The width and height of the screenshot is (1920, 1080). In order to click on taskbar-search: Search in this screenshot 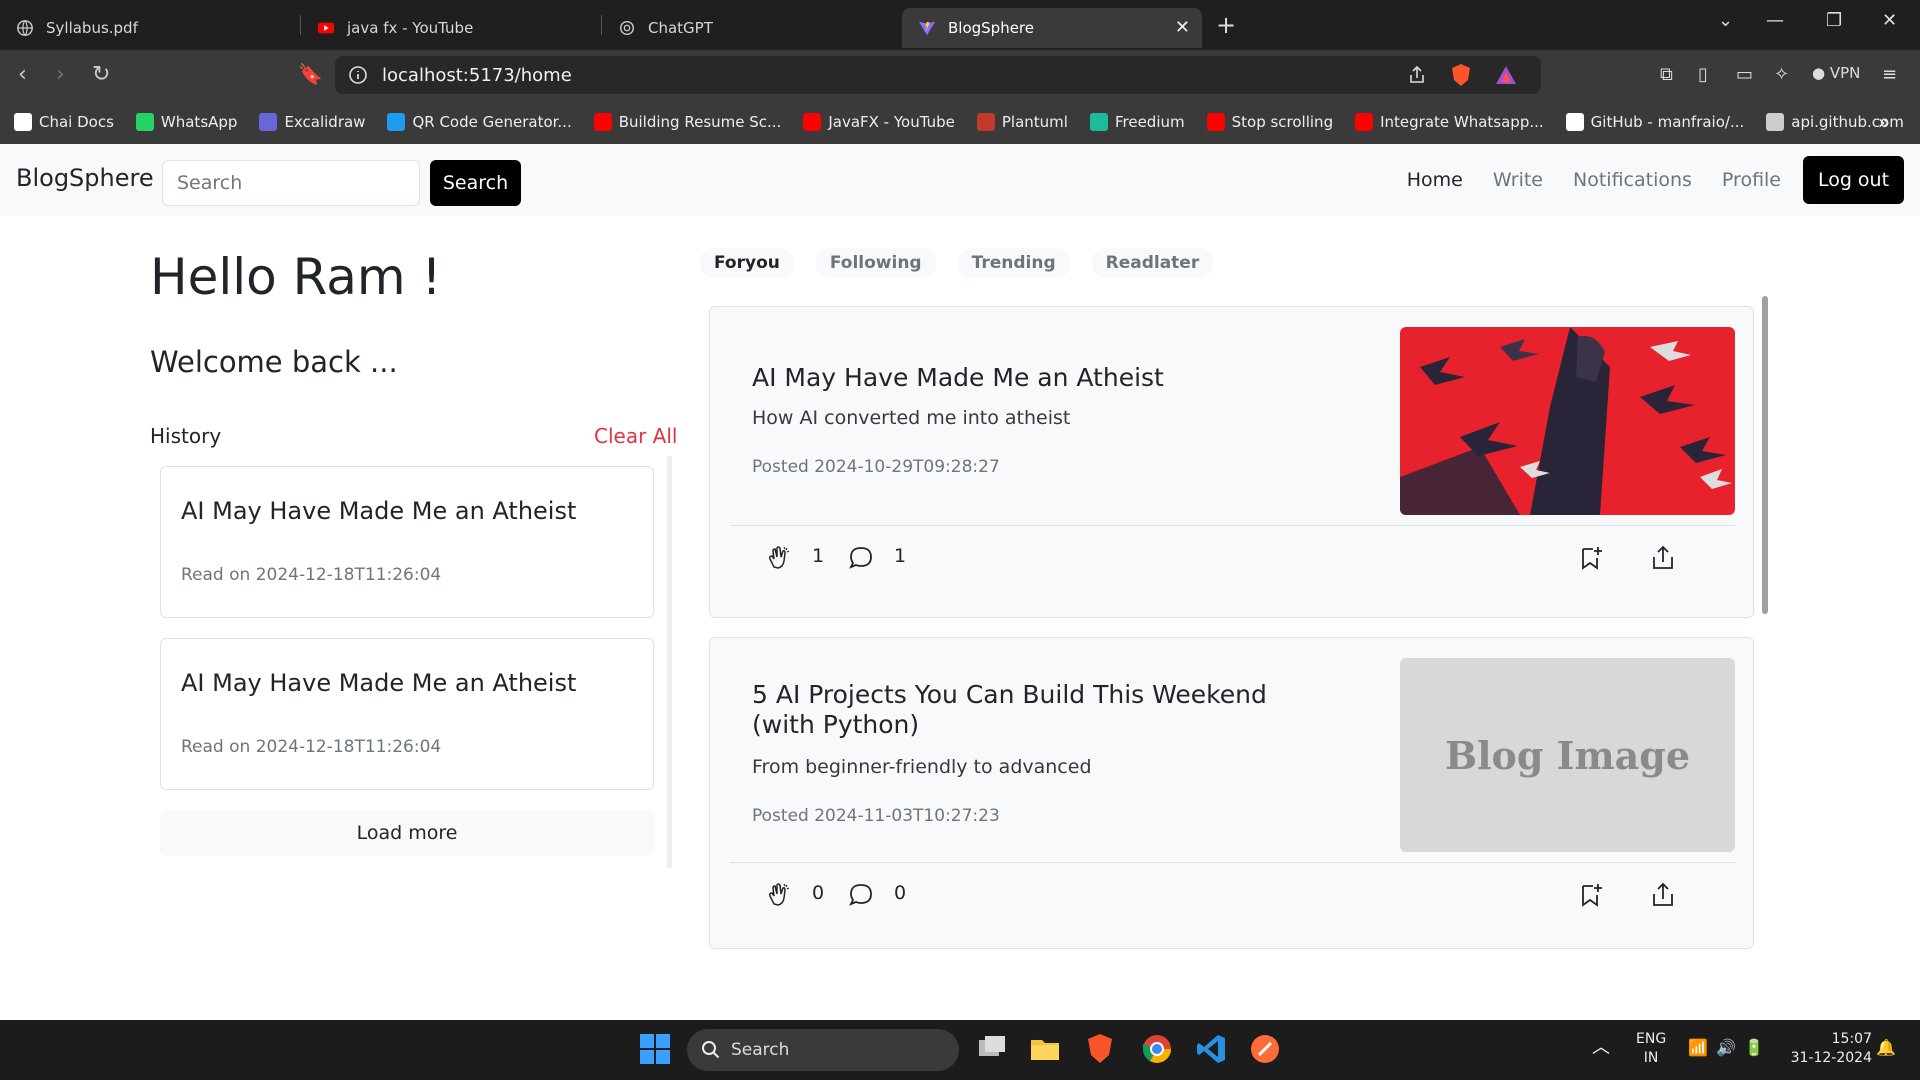, I will do `click(823, 1050)`.